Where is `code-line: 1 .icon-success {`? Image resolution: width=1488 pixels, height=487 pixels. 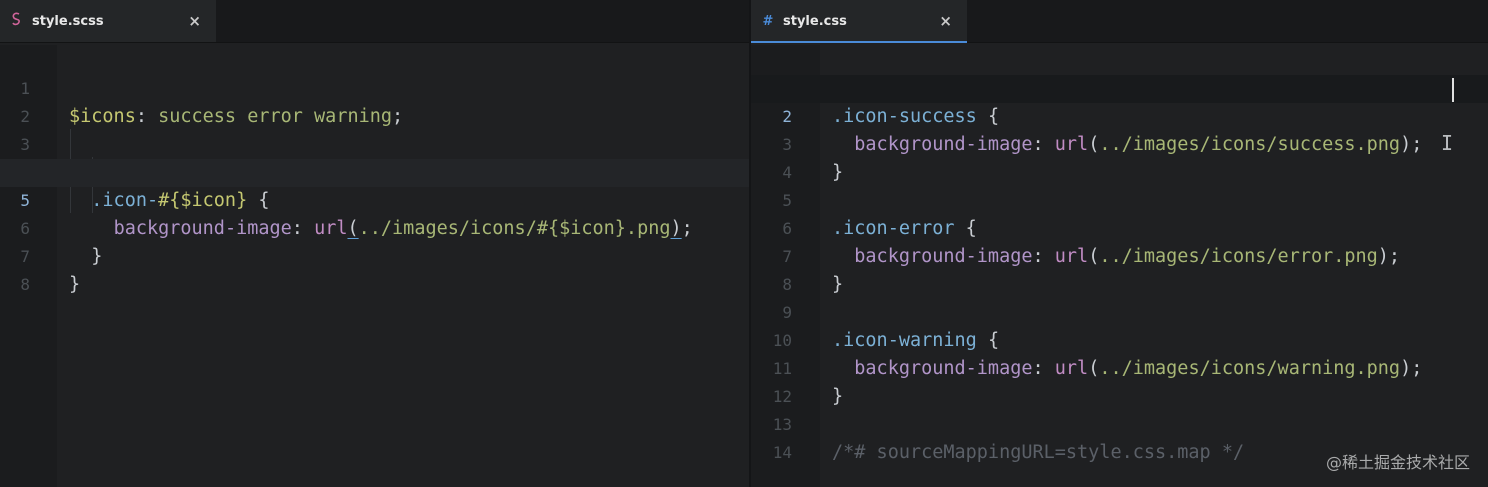
code-line: 1 .icon-success { is located at coordinates (1119, 87).